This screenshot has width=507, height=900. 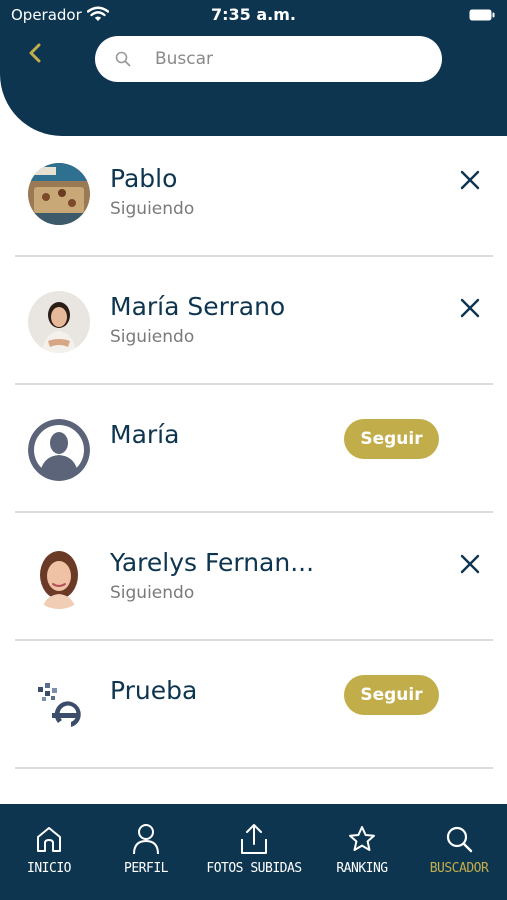 I want to click on home-icon, so click(x=49, y=839).